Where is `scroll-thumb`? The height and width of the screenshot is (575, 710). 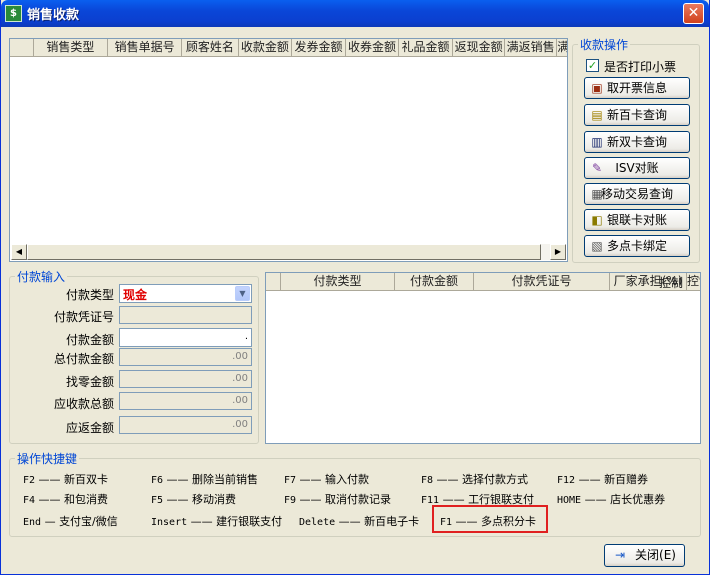
scroll-thumb is located at coordinates (284, 252).